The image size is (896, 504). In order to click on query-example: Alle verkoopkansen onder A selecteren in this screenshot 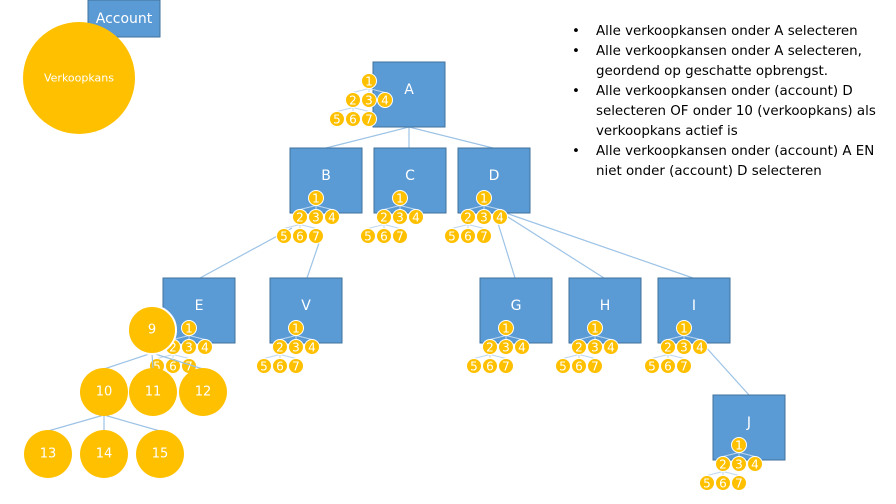, I will do `click(726, 32)`.